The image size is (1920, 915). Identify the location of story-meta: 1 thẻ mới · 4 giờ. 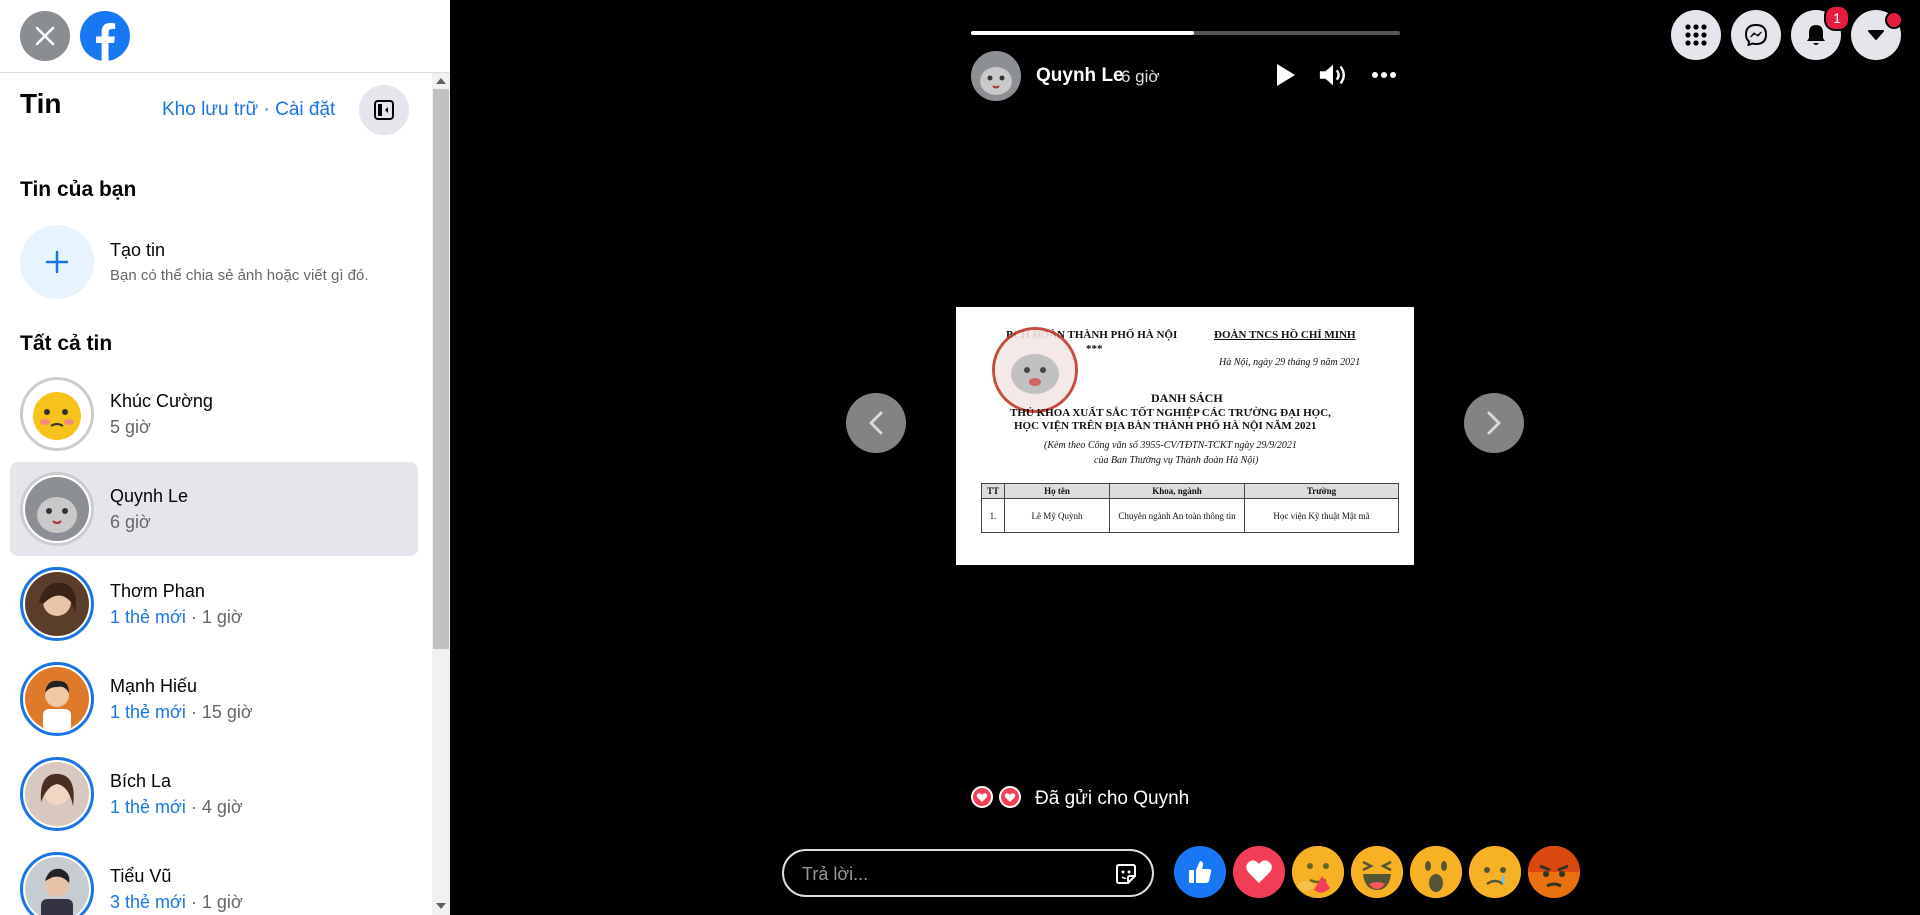
(176, 807).